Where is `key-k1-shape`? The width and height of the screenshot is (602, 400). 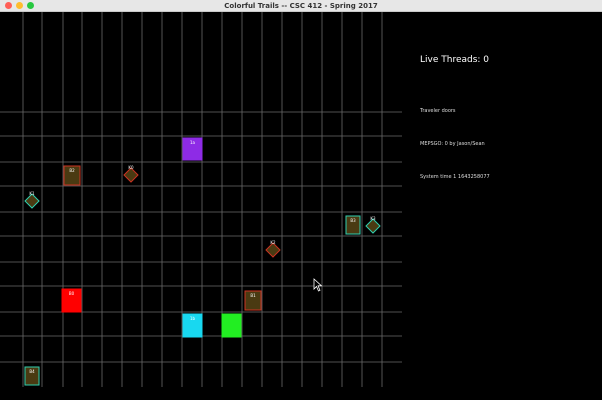 key-k1-shape is located at coordinates (32, 201).